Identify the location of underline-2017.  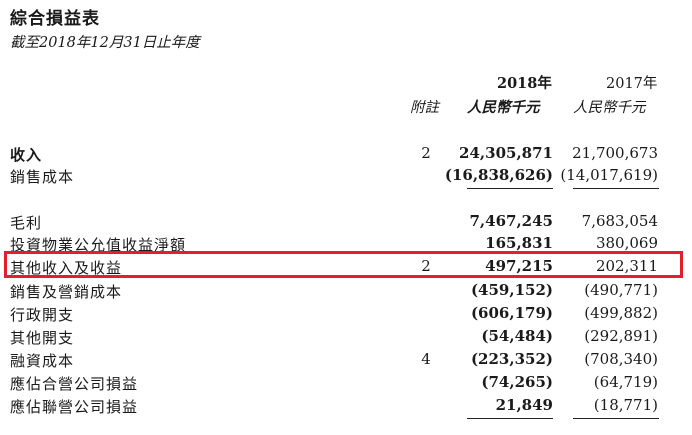
(616, 188).